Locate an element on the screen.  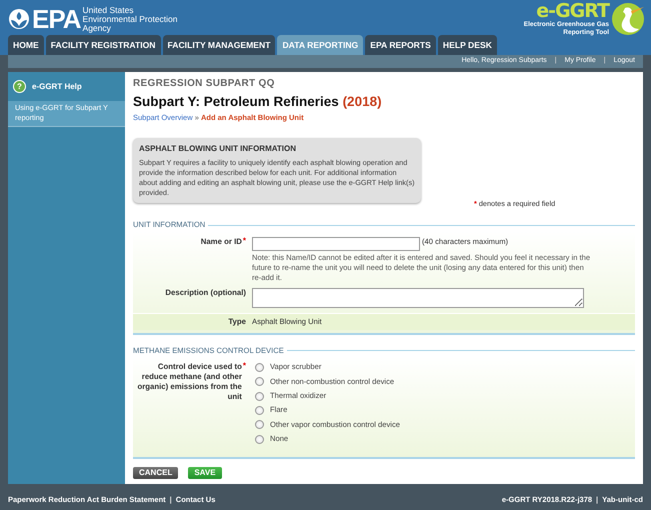
agency-seal-icon is located at coordinates (19, 19).